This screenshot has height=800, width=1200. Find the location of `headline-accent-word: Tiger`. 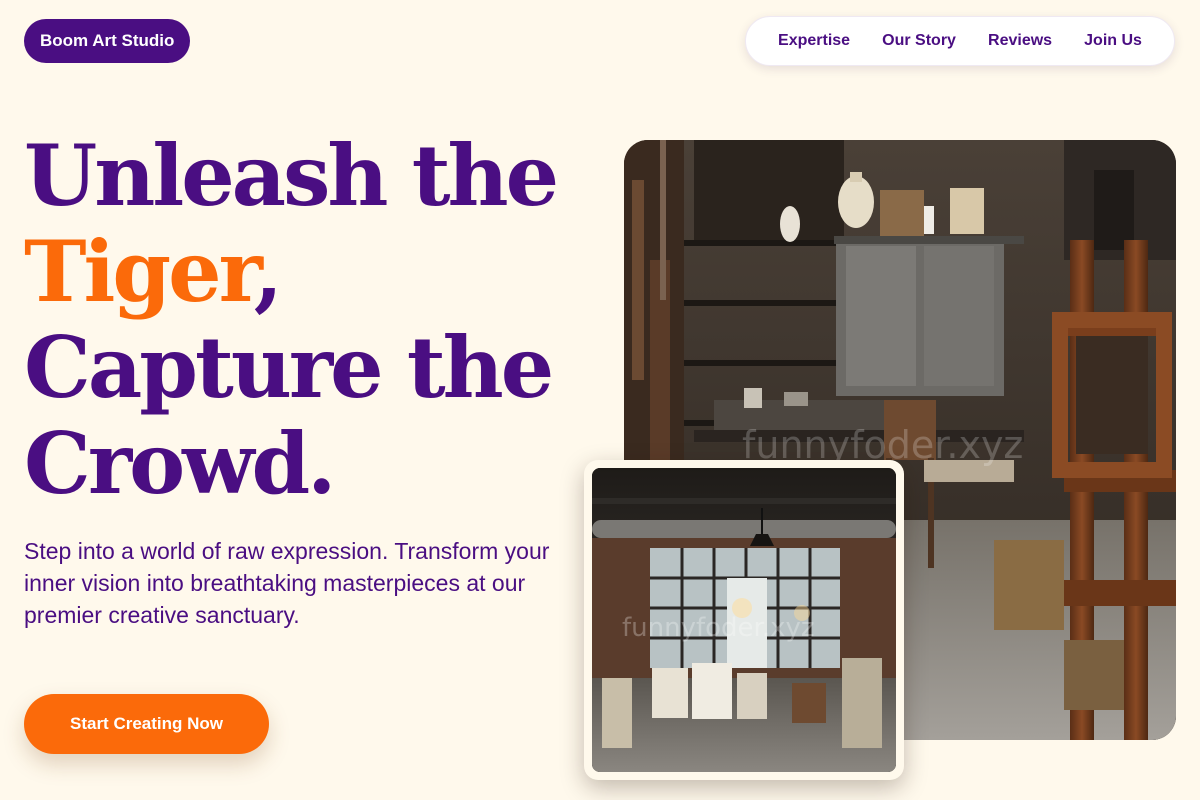

headline-accent-word: Tiger is located at coordinates (140, 271).